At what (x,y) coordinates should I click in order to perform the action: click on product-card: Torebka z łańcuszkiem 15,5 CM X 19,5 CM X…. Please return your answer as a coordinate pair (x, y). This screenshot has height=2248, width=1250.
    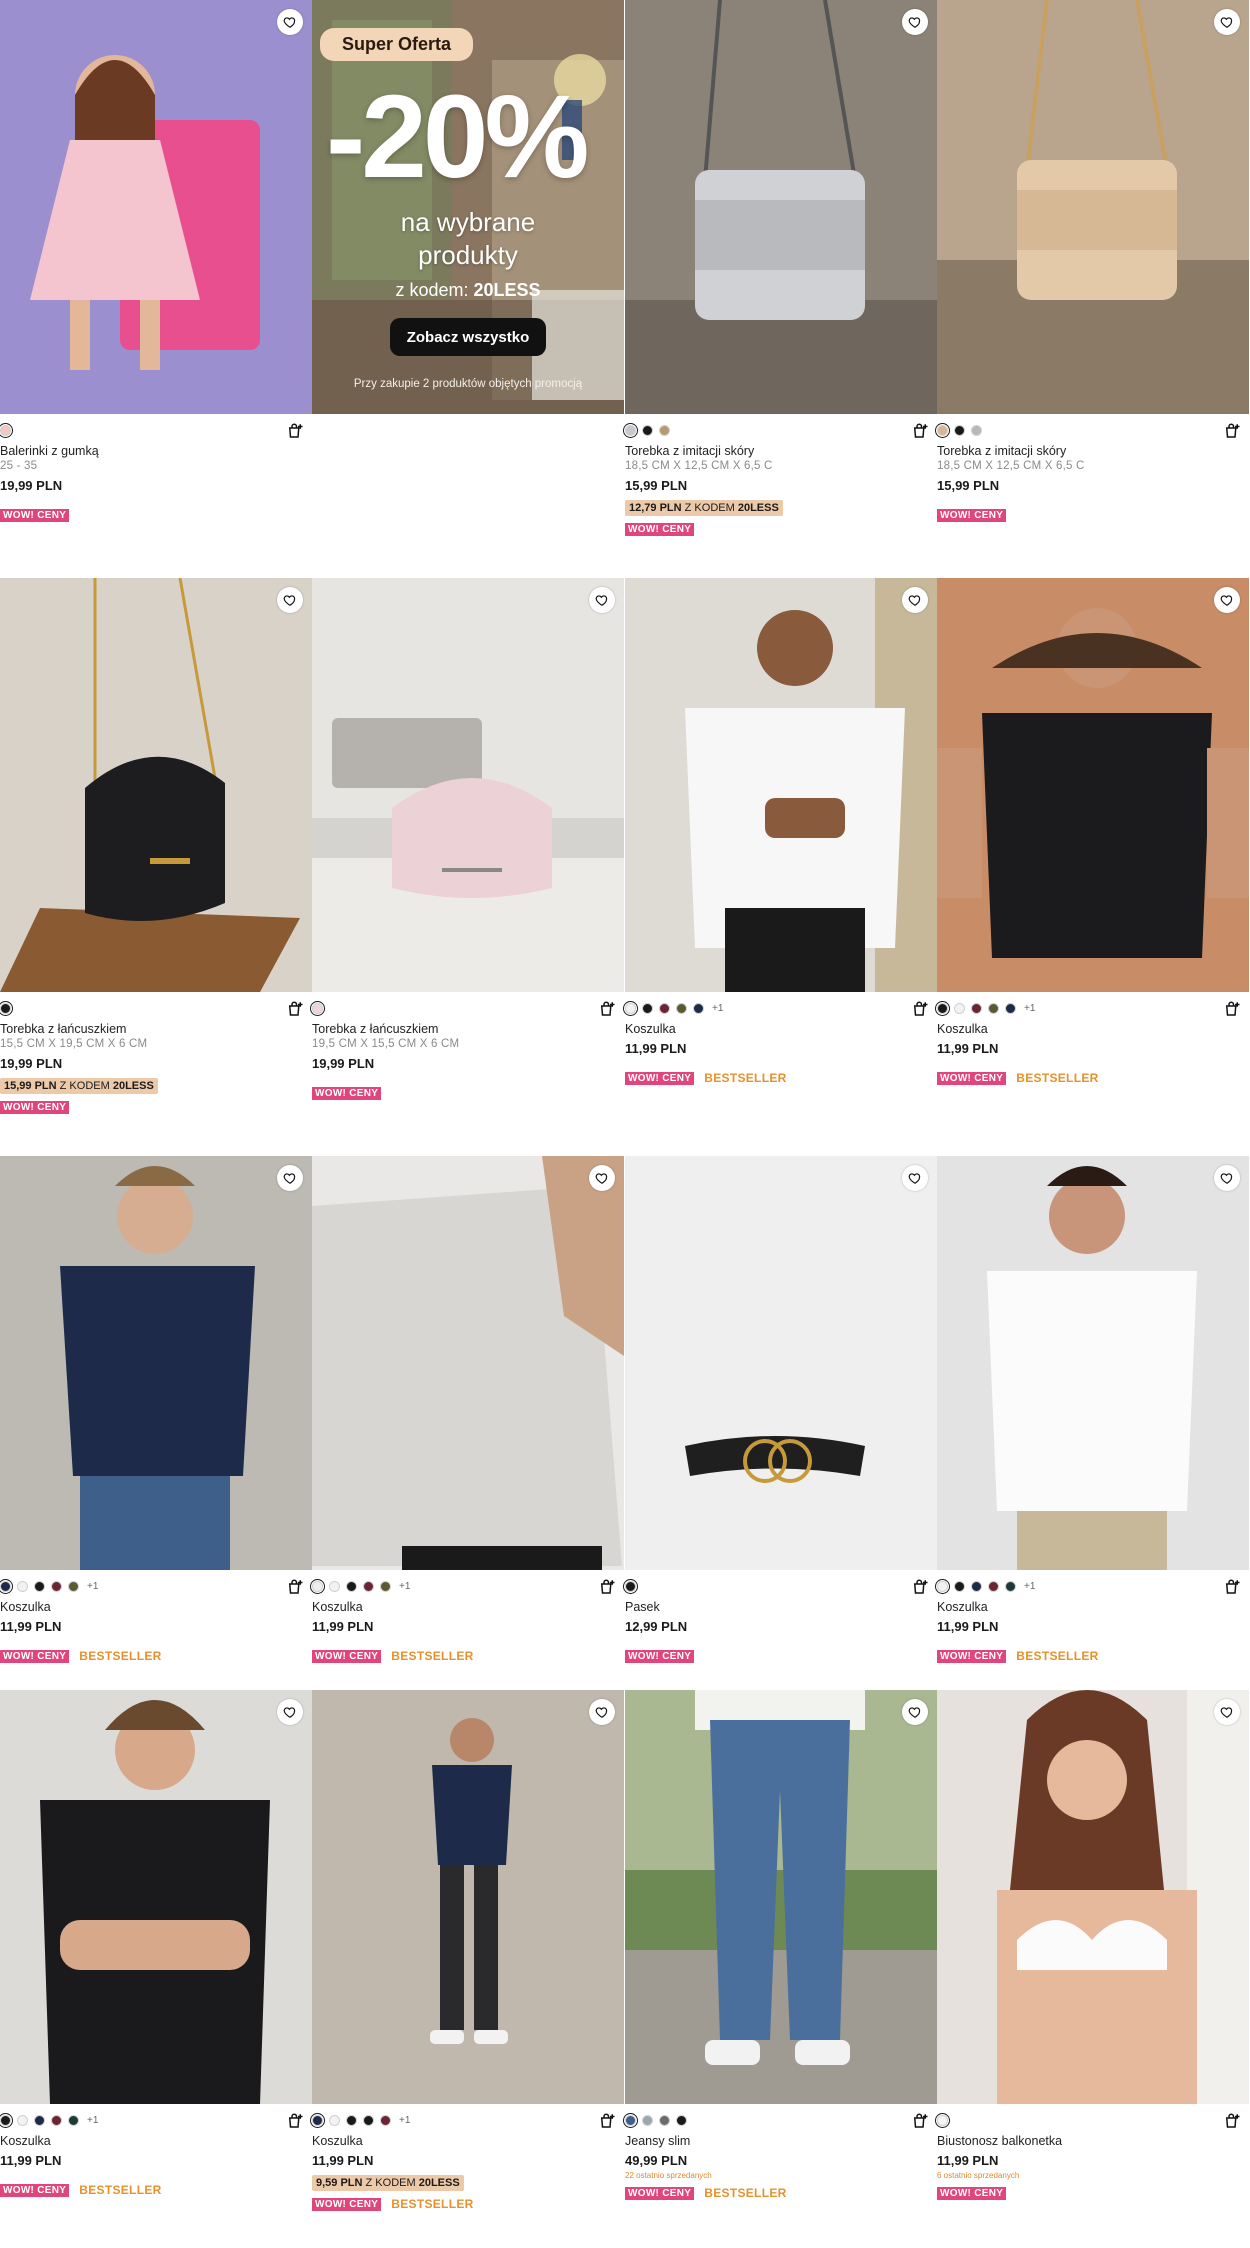
    Looking at the image, I should click on (156, 846).